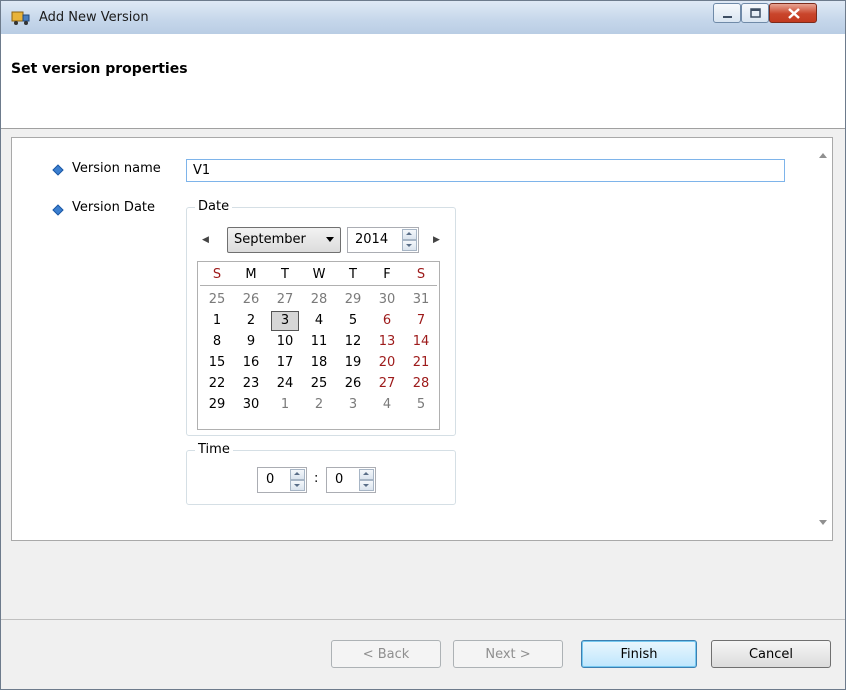 This screenshot has height=690, width=846. Describe the element at coordinates (423, 81) in the screenshot. I see `wizard-header: Set version properties` at that location.